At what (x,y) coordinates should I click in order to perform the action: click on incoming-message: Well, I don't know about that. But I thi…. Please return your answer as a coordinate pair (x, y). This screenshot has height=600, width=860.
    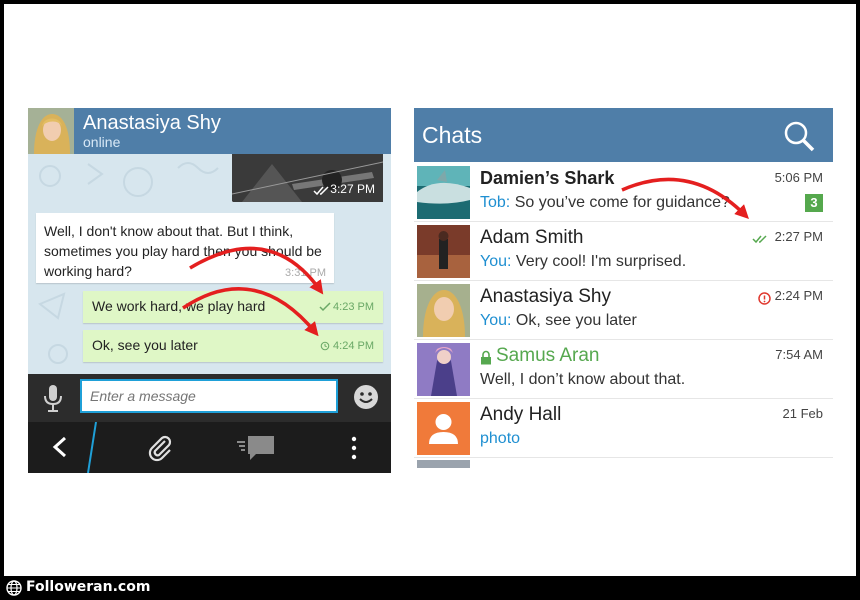
    Looking at the image, I should click on (185, 248).